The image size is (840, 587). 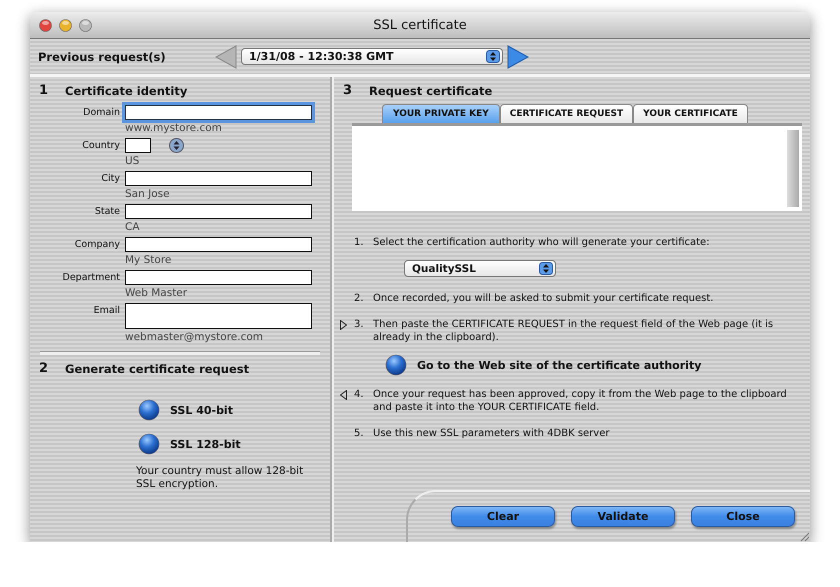 I want to click on field-label: Company, so click(x=97, y=245).